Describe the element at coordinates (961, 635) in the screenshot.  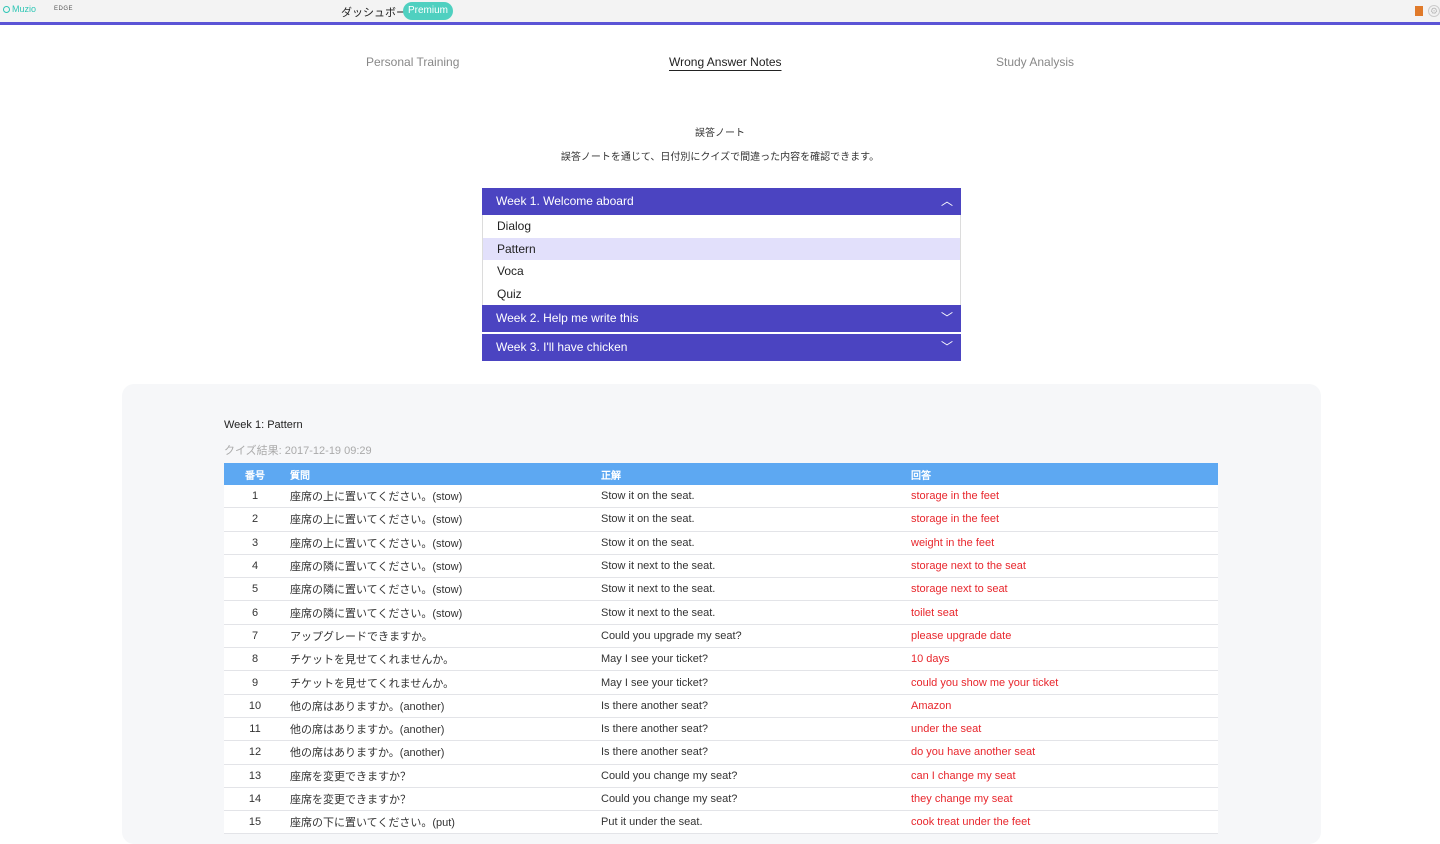
I see `row-user-answer: please upgrade date` at that location.